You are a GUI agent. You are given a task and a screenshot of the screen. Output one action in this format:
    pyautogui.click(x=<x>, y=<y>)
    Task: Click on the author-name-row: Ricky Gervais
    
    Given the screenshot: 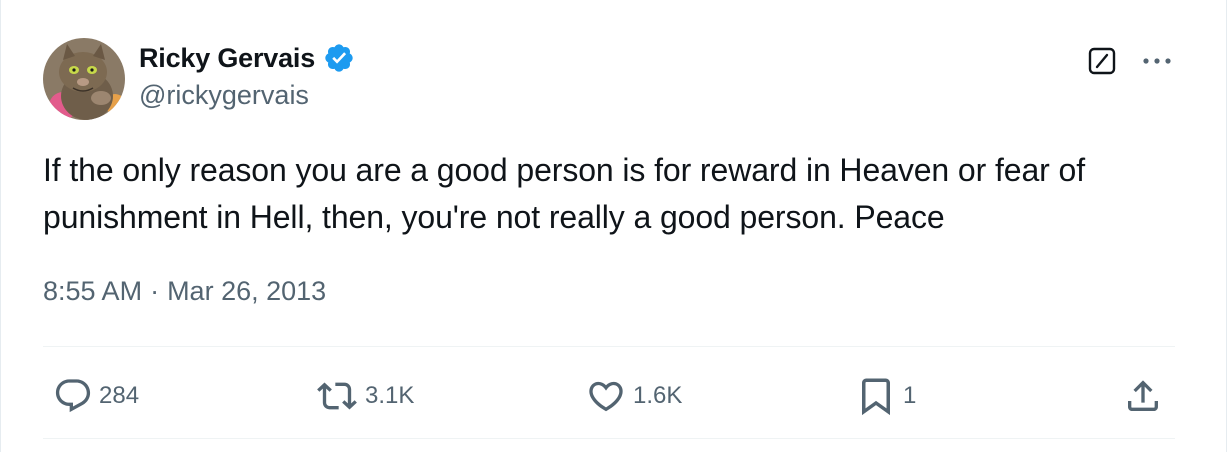 What is the action you would take?
    pyautogui.click(x=247, y=58)
    